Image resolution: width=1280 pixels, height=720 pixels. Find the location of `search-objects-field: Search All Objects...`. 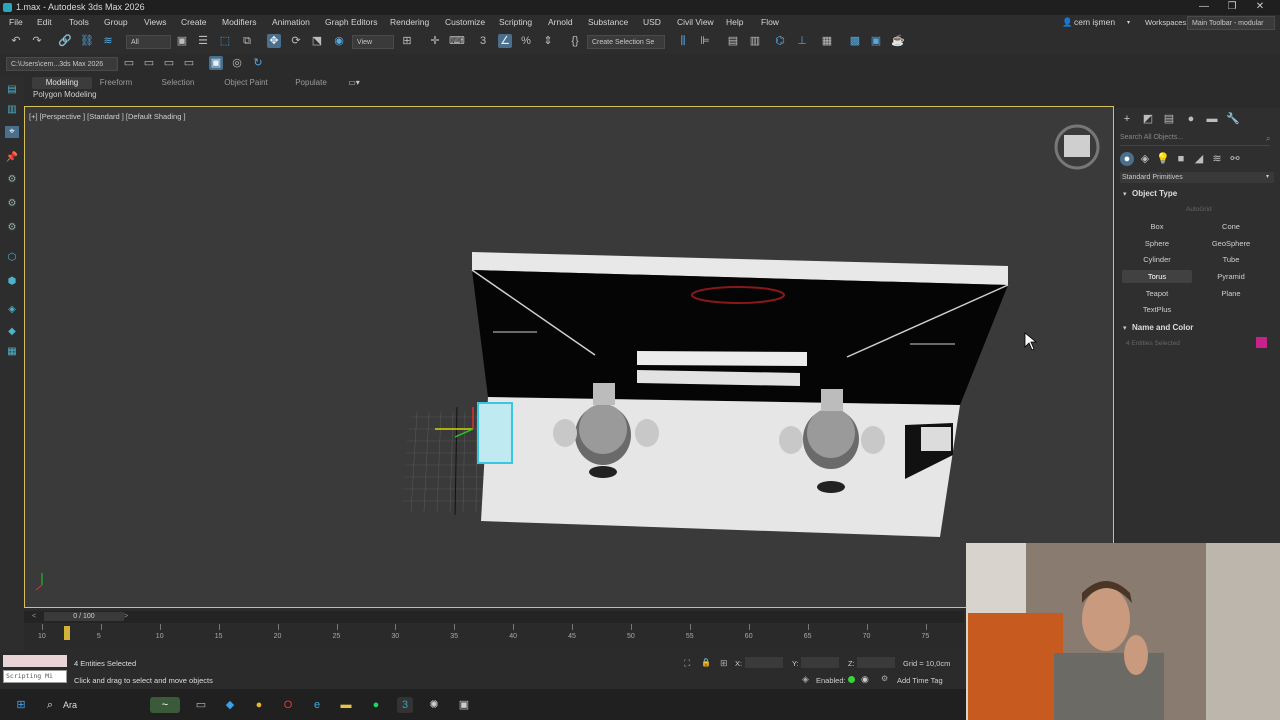

search-objects-field: Search All Objects... is located at coordinates (1195, 140).